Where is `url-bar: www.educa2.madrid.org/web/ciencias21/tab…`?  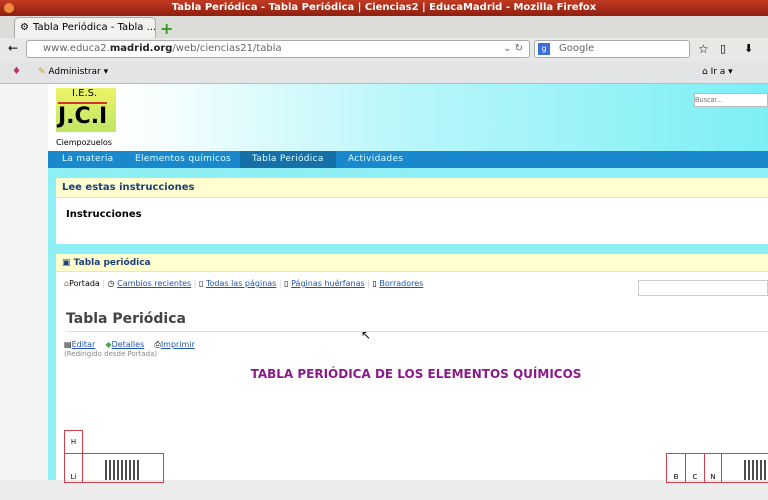
url-bar: www.educa2.madrid.org/web/ciencias21/tab… is located at coordinates (278, 49).